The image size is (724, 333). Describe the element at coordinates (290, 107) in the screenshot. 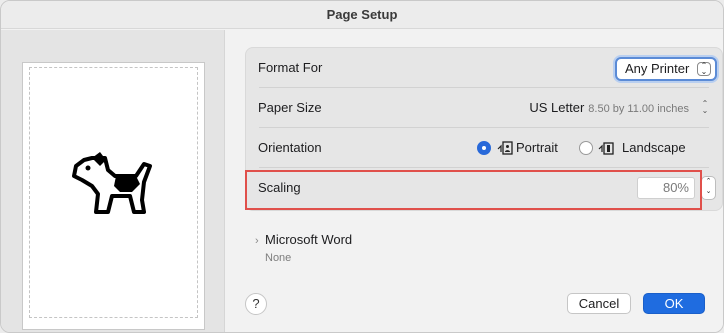

I see `paper-size-label: Paper Size` at that location.